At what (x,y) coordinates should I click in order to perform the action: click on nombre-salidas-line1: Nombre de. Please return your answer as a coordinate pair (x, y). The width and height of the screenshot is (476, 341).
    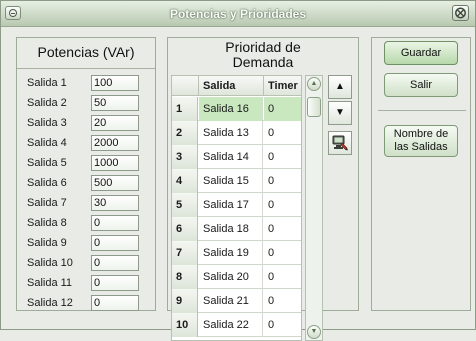
    Looking at the image, I should click on (421, 134).